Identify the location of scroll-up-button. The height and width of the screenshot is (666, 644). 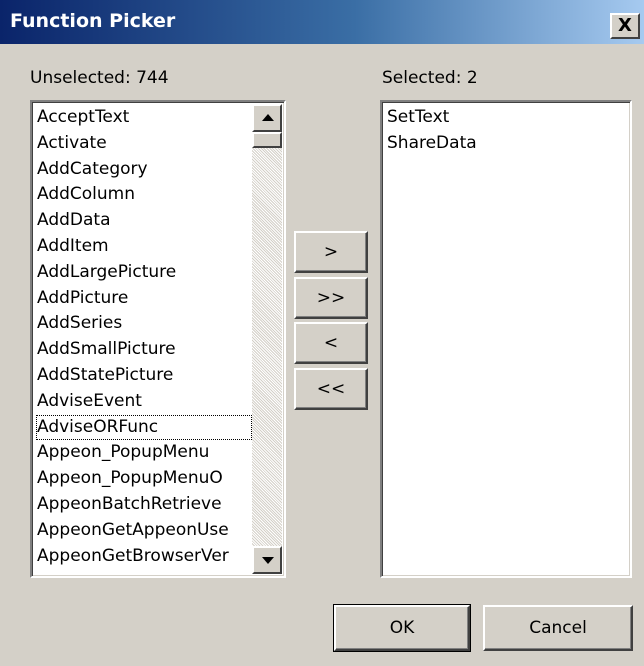
(267, 118).